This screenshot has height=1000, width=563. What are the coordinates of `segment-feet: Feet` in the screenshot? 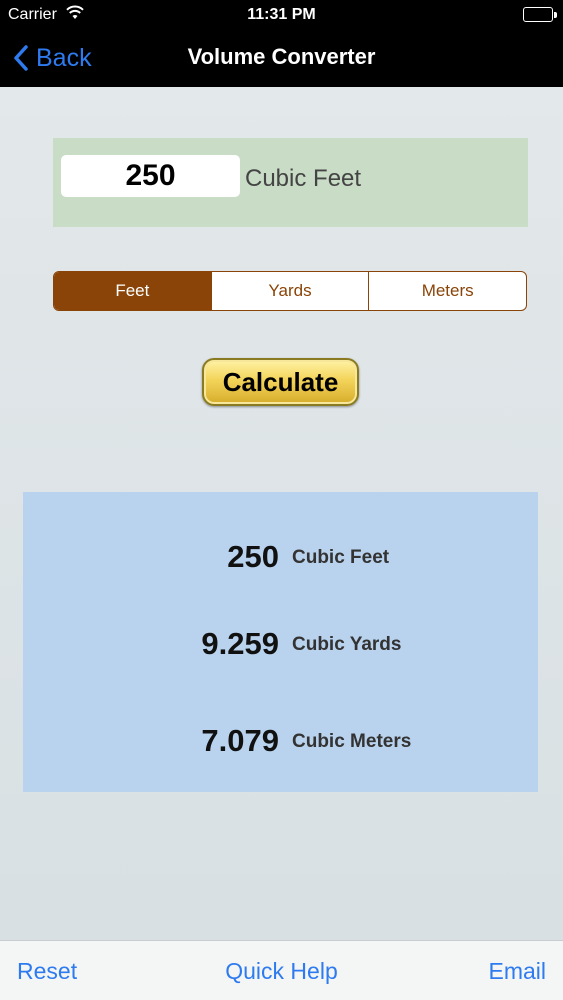 It's located at (133, 291).